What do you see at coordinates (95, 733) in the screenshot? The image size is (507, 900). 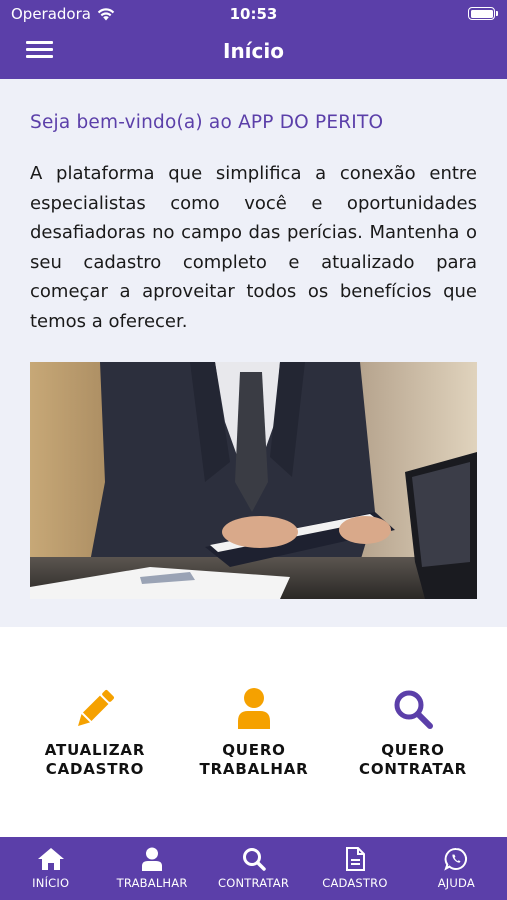 I see `update-profile-button: ATUALIZAR CADASTRO` at bounding box center [95, 733].